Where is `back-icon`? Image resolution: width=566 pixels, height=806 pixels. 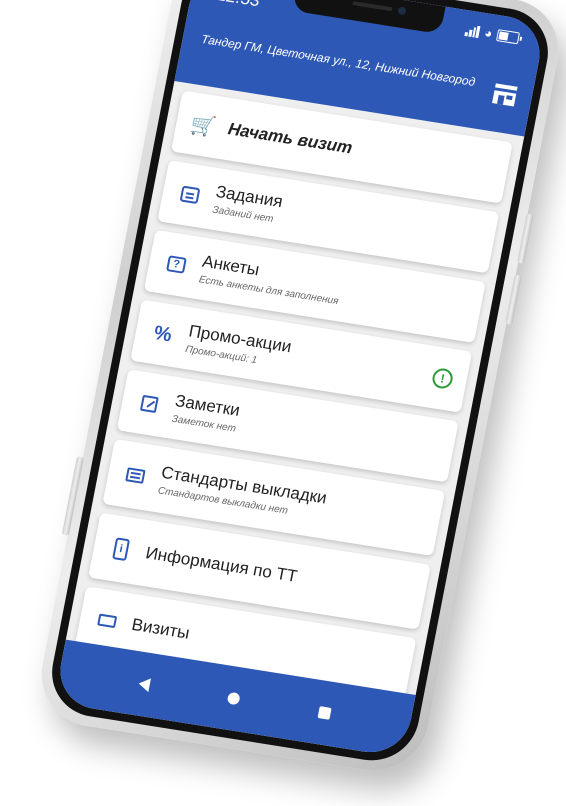 back-icon is located at coordinates (144, 684).